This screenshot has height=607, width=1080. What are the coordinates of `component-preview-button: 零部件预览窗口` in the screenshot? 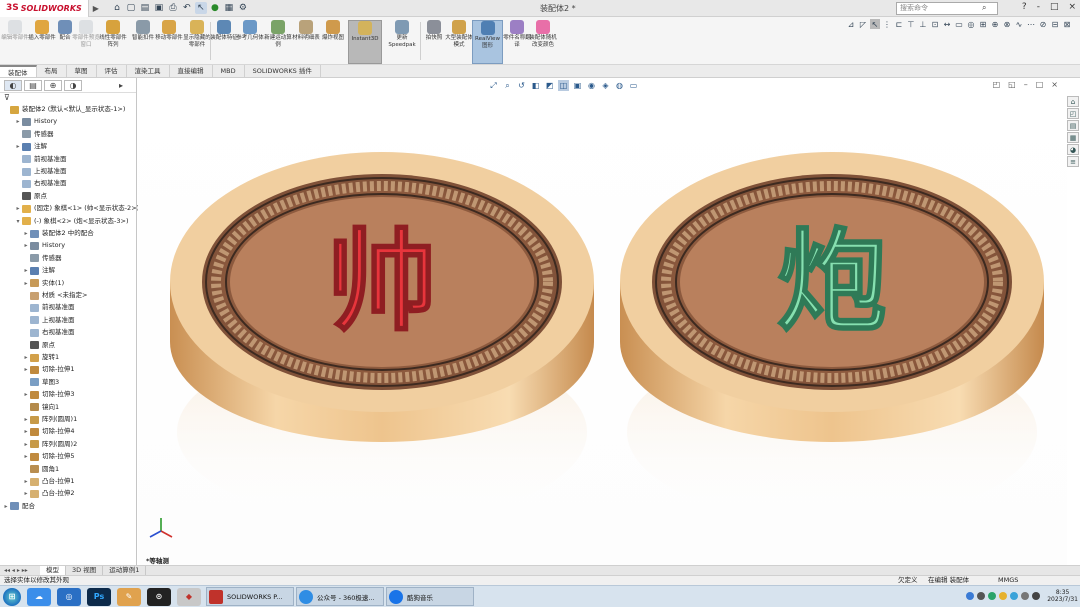 It's located at (86, 42).